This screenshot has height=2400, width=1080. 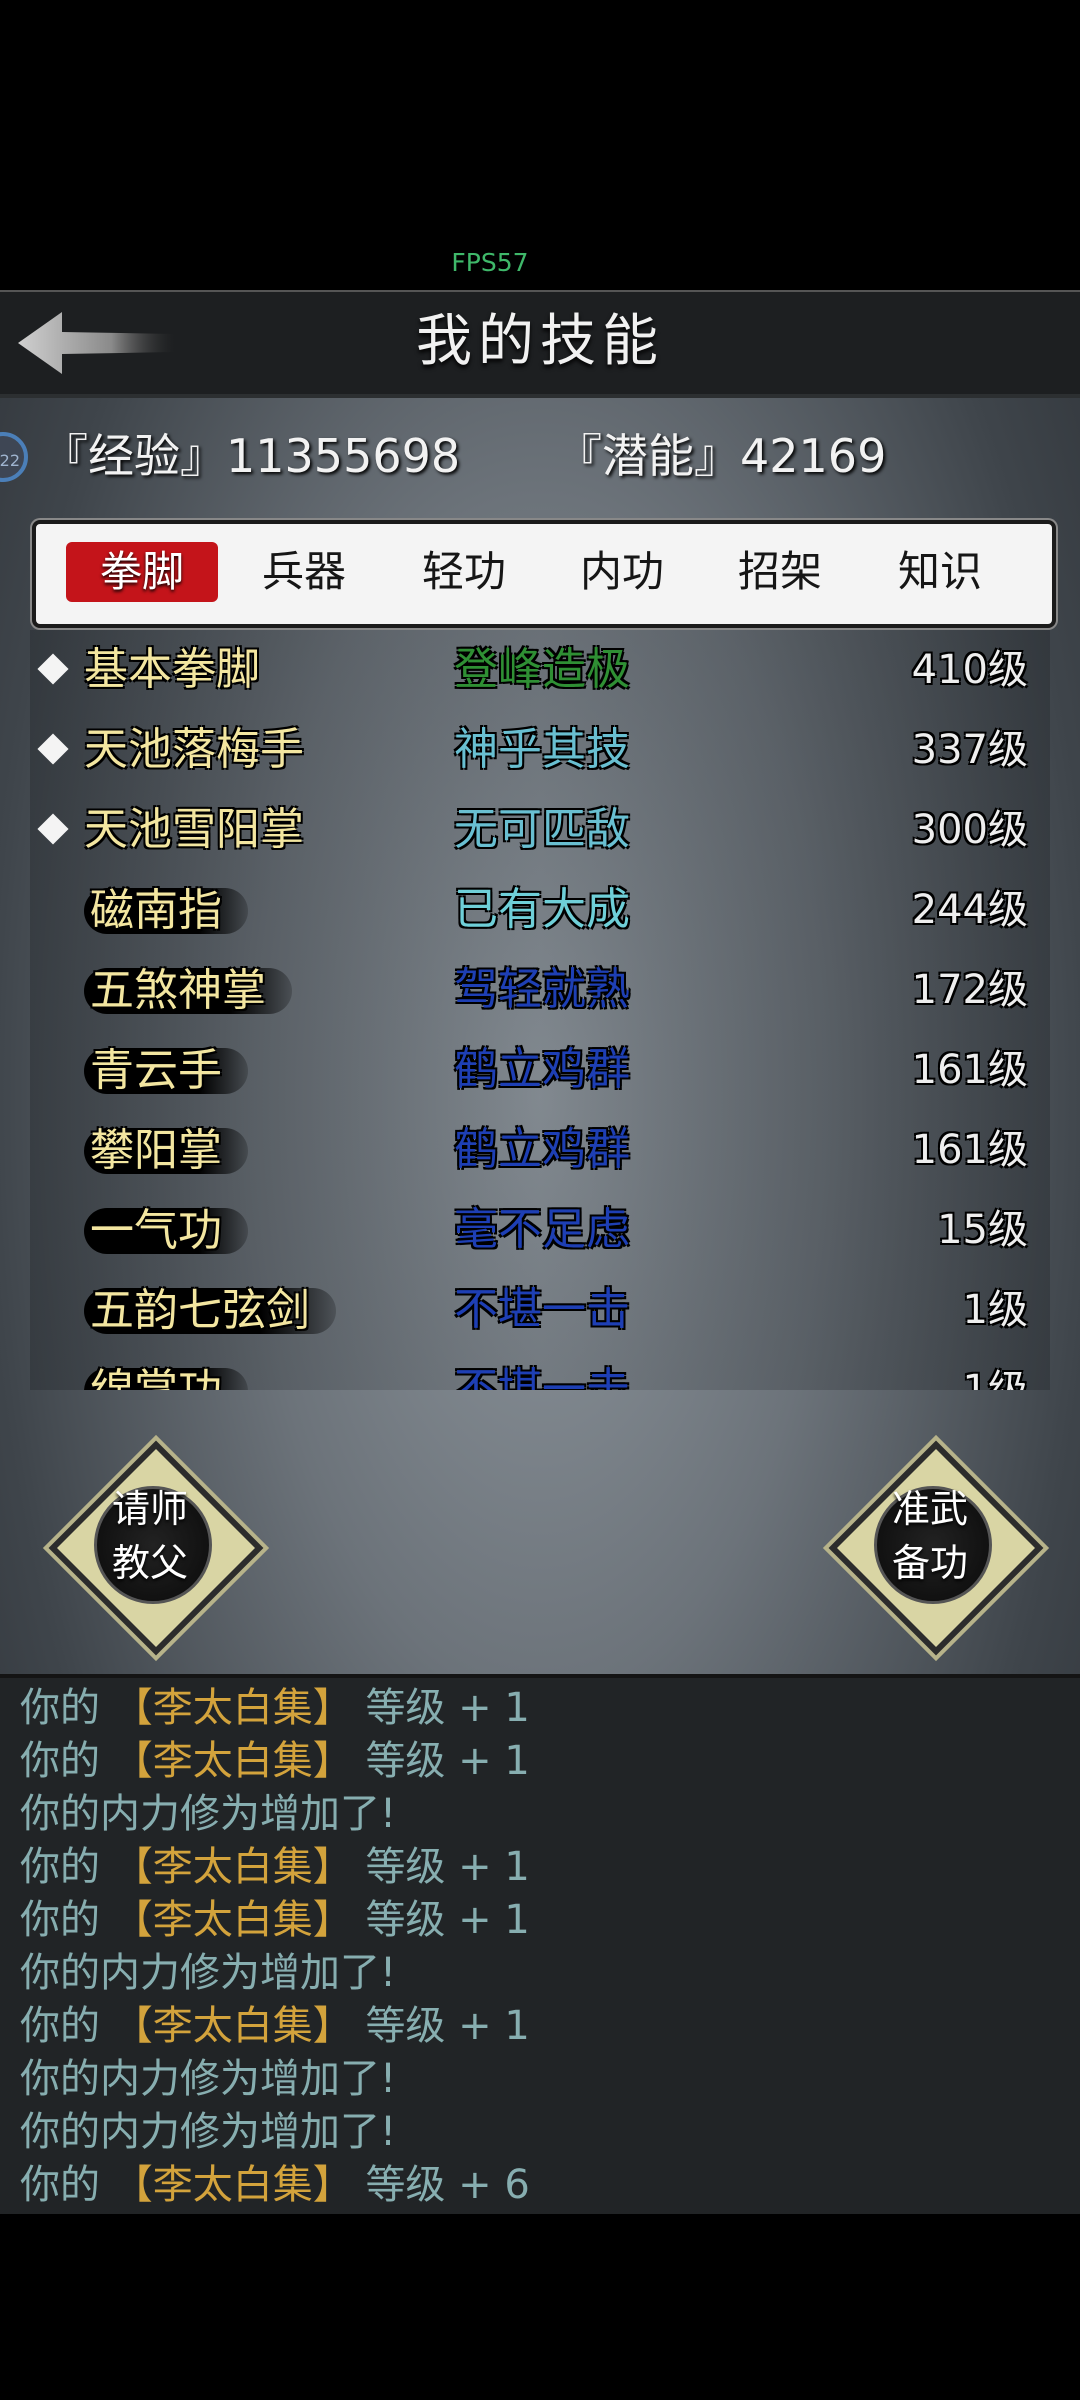 What do you see at coordinates (929, 1509) in the screenshot?
I see `prepare-skill-label-line1: 准武` at bounding box center [929, 1509].